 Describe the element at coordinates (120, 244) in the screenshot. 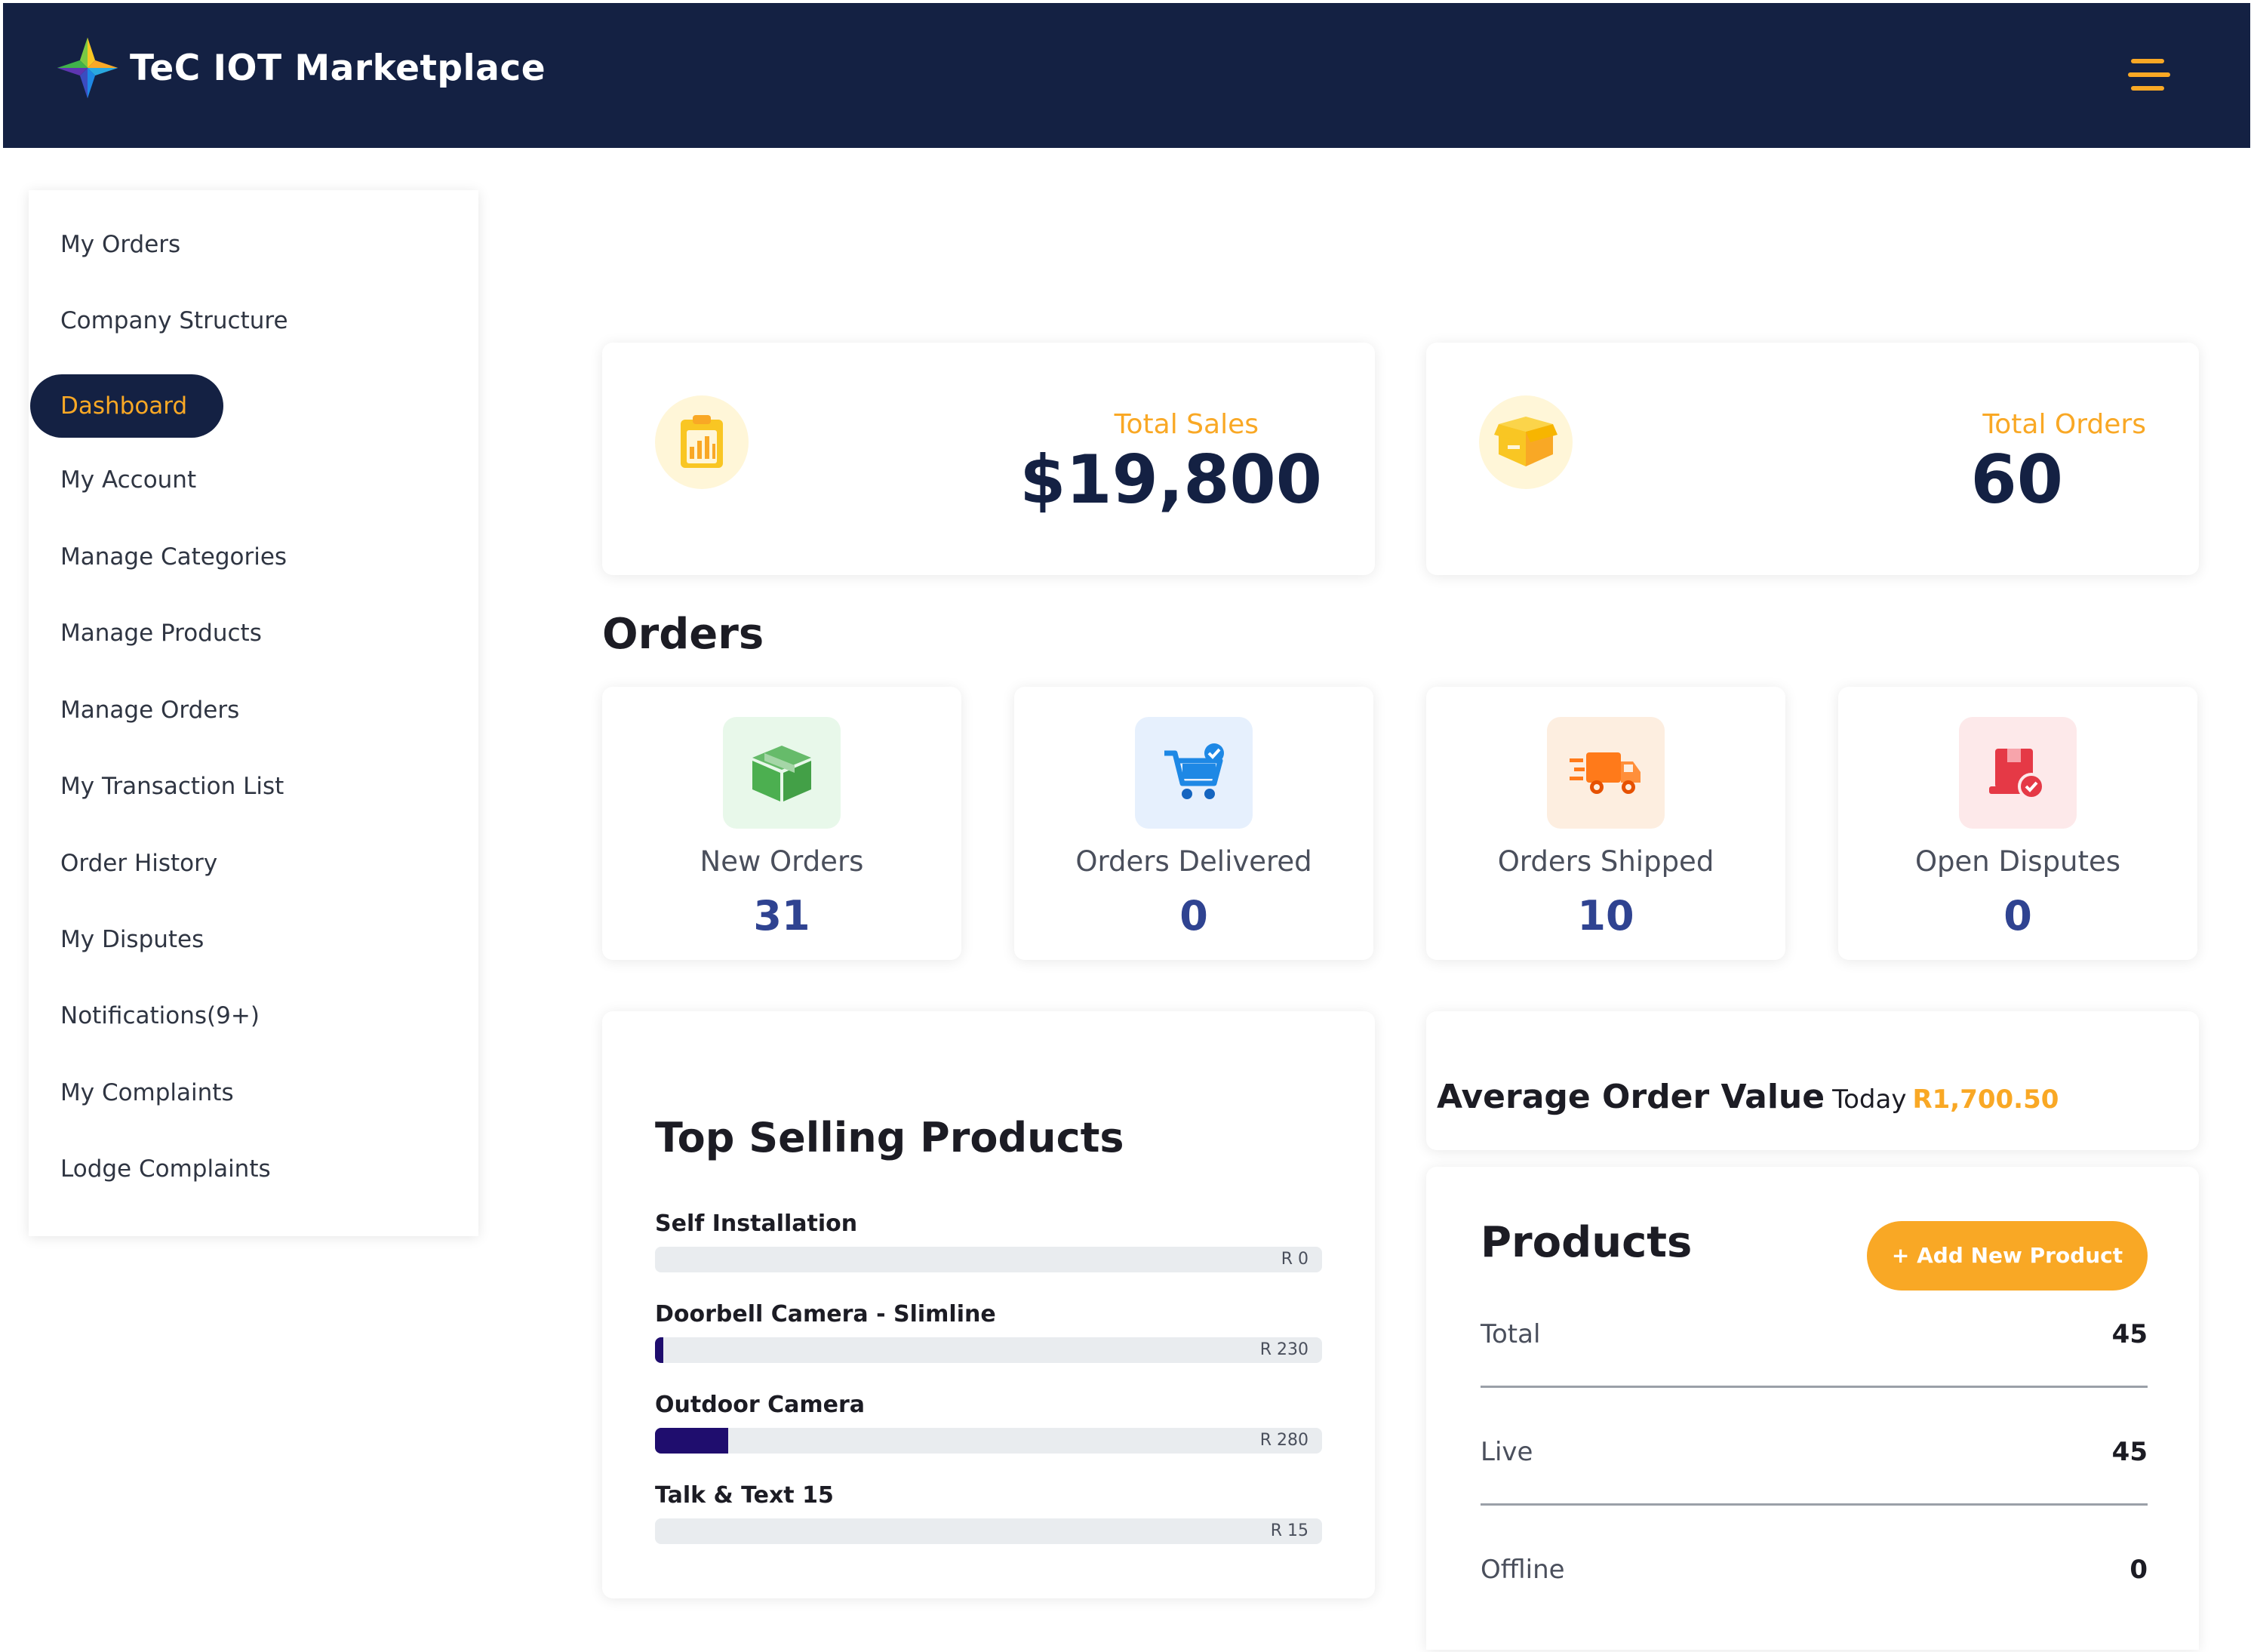

I see `sidebar-item-my-orders: My Orders` at that location.